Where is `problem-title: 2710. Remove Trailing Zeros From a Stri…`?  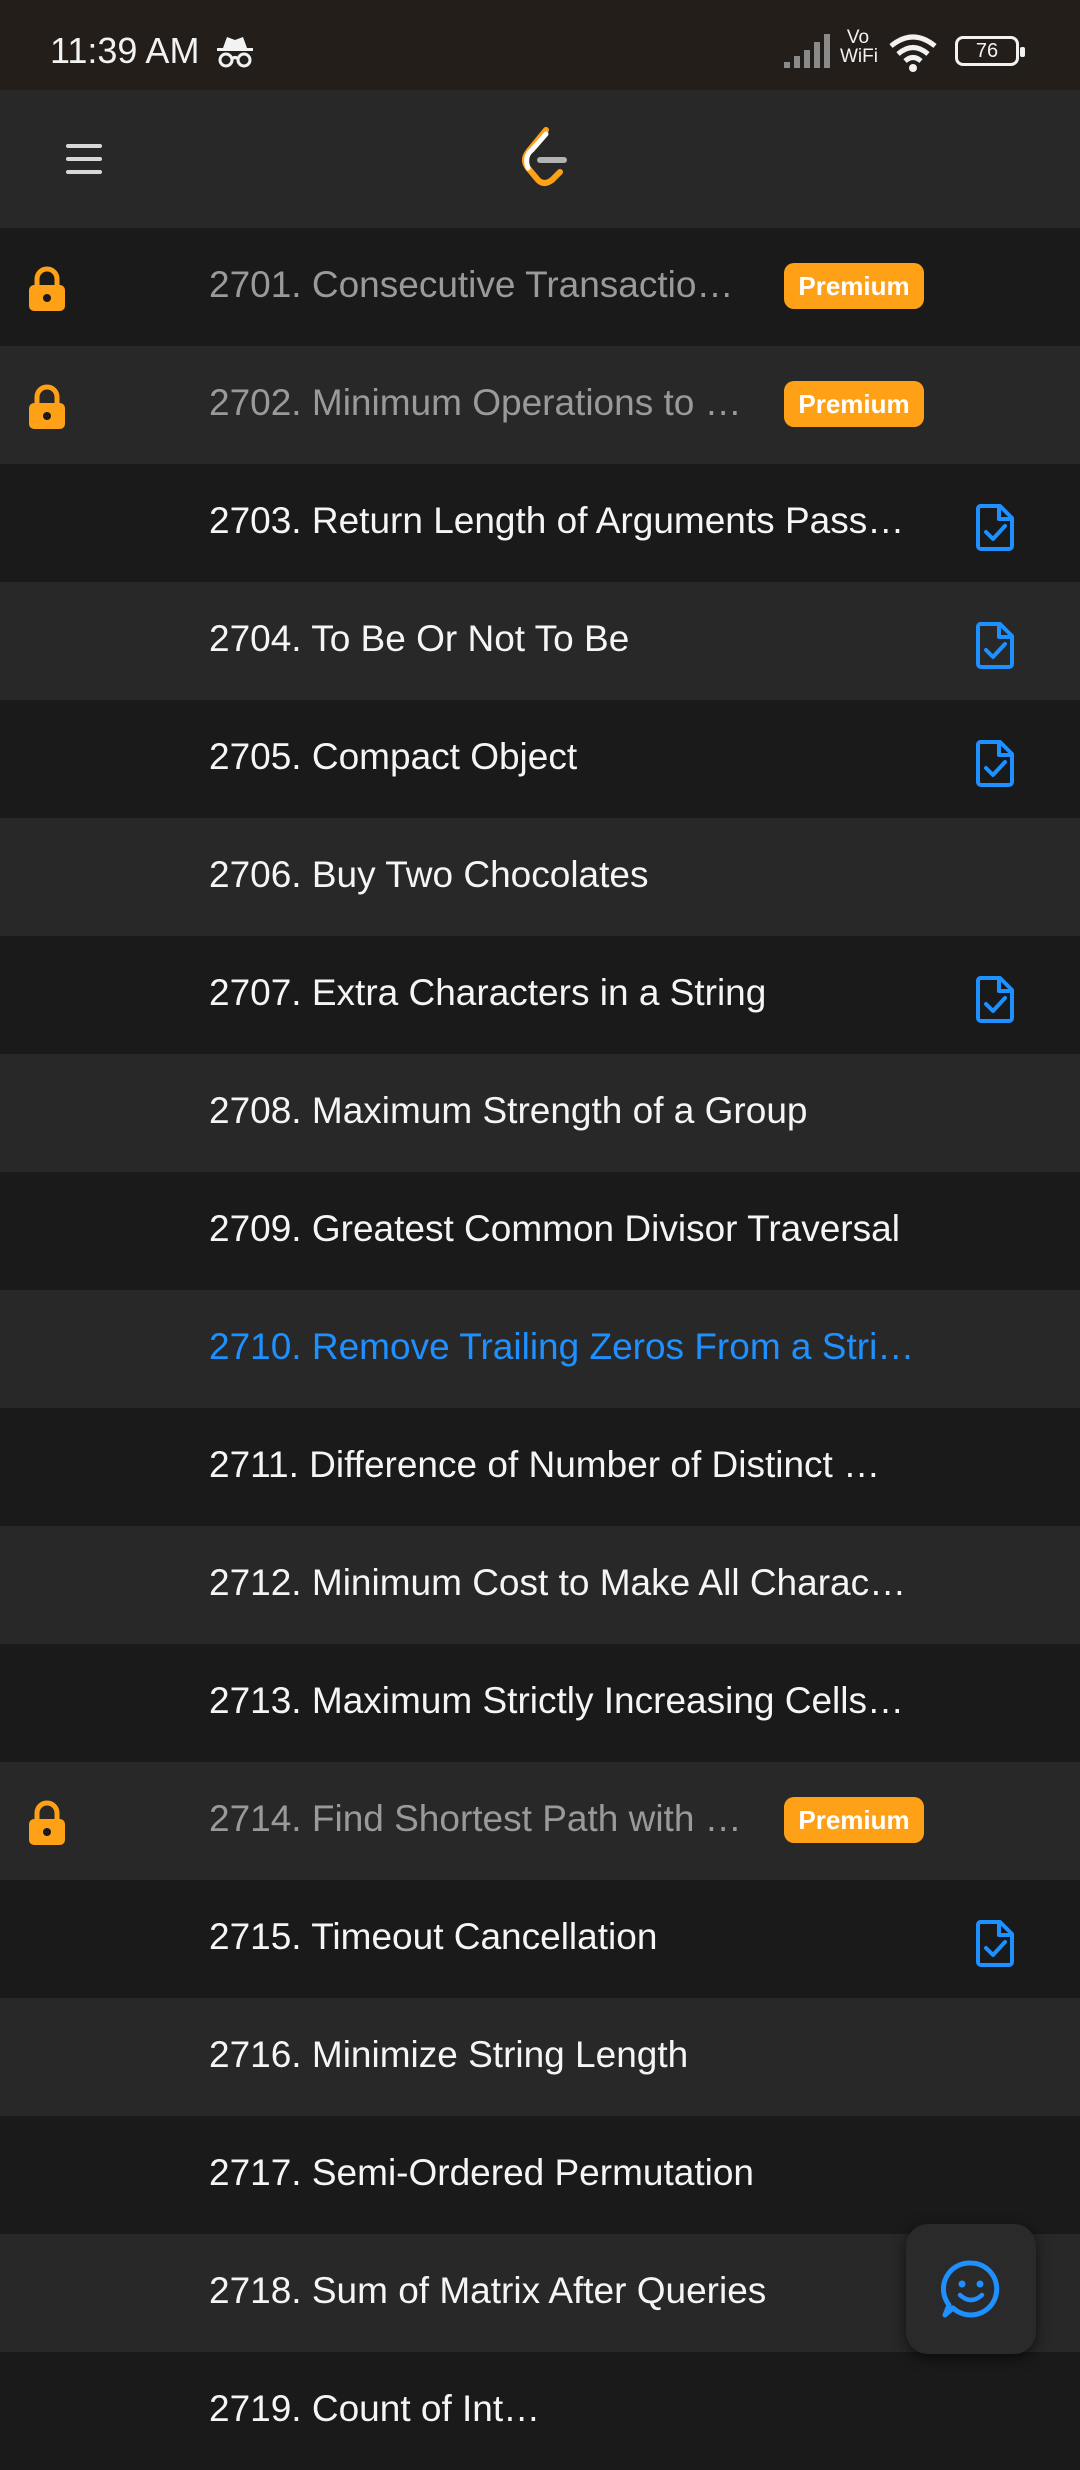
problem-title: 2710. Remove Trailing Zeros From a Stri… is located at coordinates (562, 1346).